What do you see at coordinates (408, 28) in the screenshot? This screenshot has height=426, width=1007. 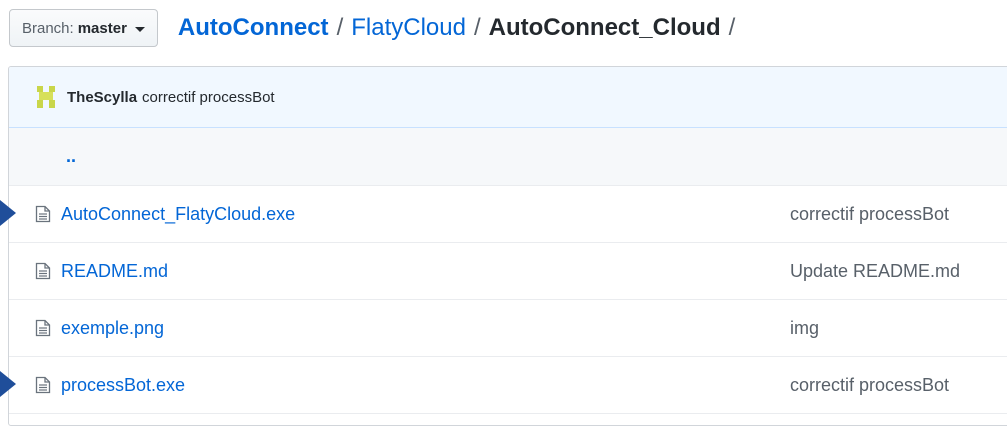 I see `breadcrumb-folder-link: FlatyCloud` at bounding box center [408, 28].